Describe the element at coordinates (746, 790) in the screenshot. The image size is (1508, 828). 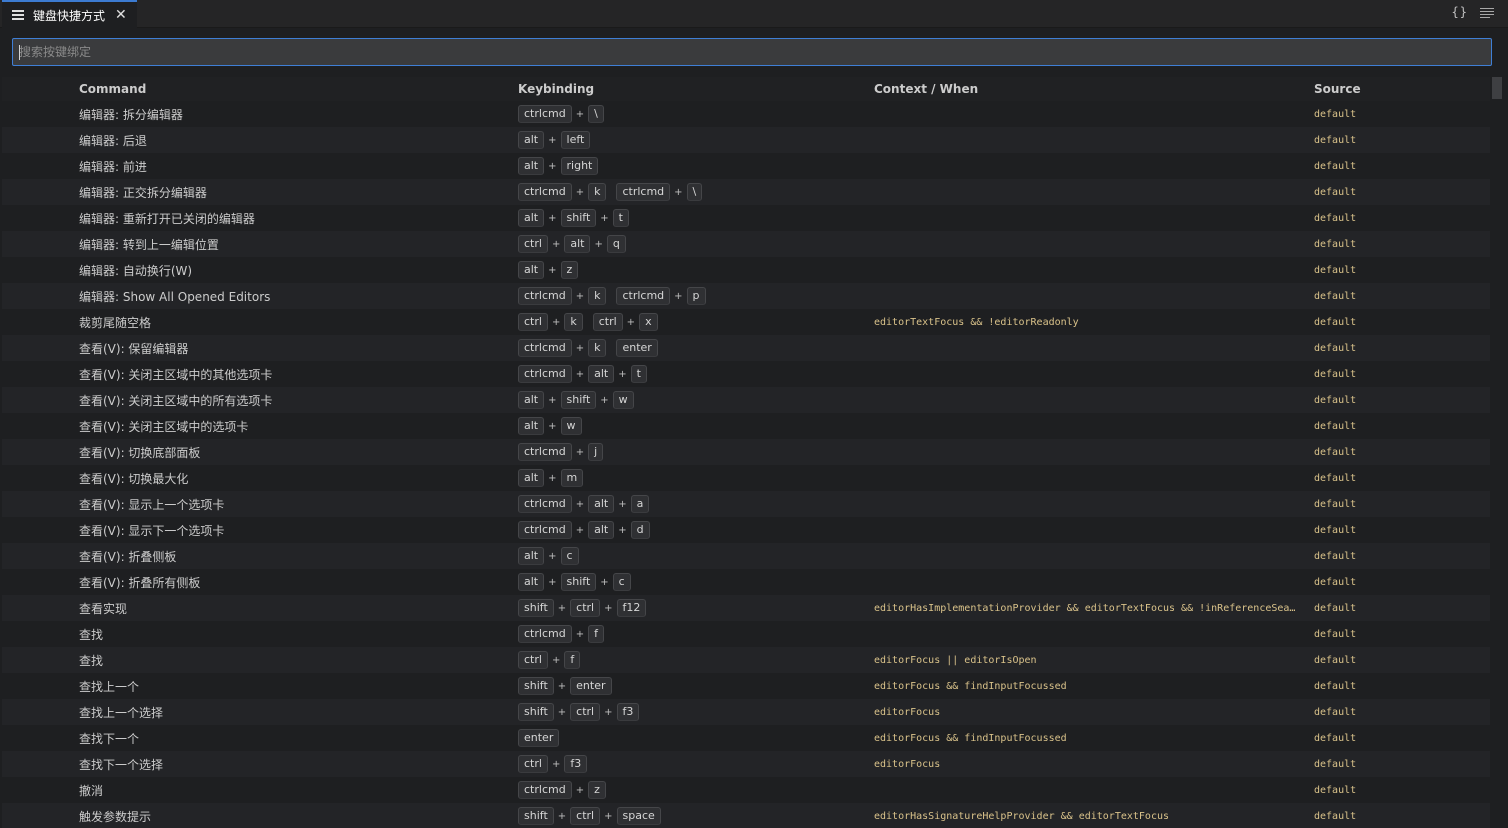
I see `table-row: 撤消 ctrlcmd + z default` at that location.